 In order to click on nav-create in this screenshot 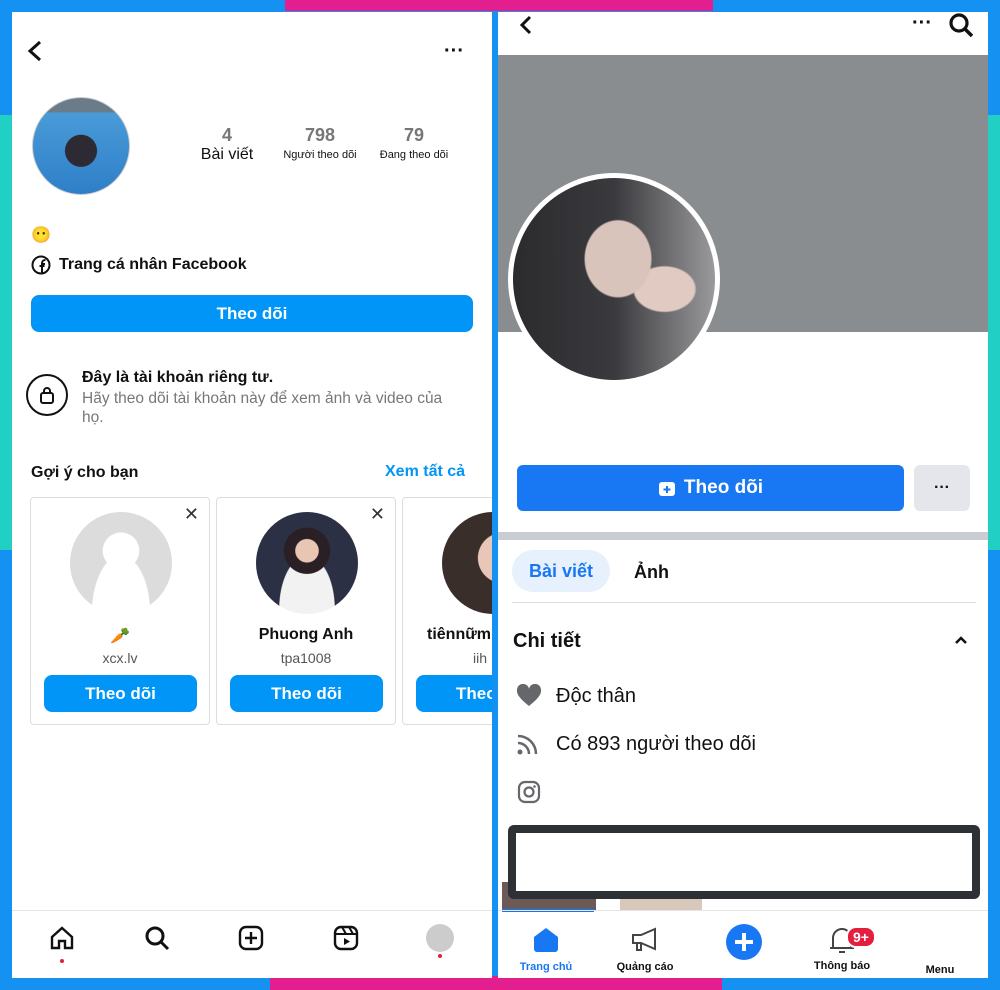, I will do `click(744, 942)`.